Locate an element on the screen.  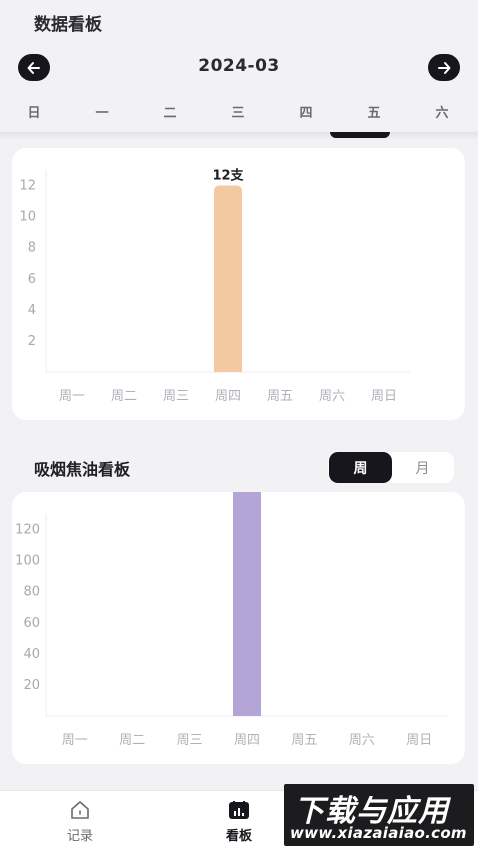
next-month-button is located at coordinates (444, 67).